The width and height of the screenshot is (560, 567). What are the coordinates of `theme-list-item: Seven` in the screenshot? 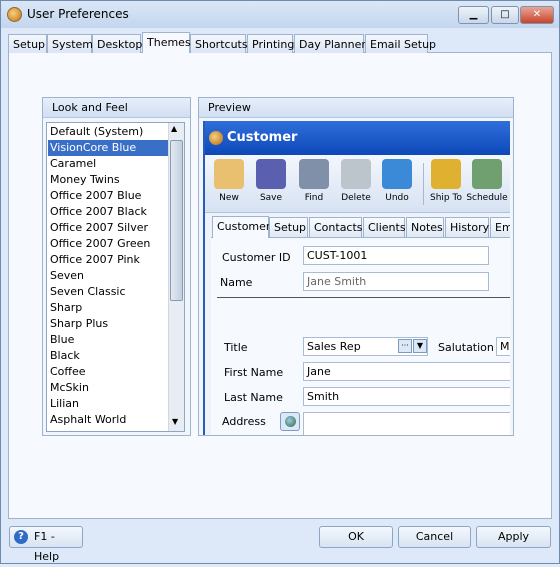 It's located at (108, 276).